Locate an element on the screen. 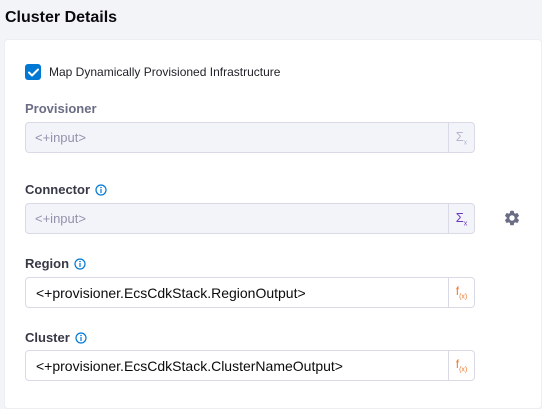  cluster-expression-toggle: f(x) is located at coordinates (461, 365).